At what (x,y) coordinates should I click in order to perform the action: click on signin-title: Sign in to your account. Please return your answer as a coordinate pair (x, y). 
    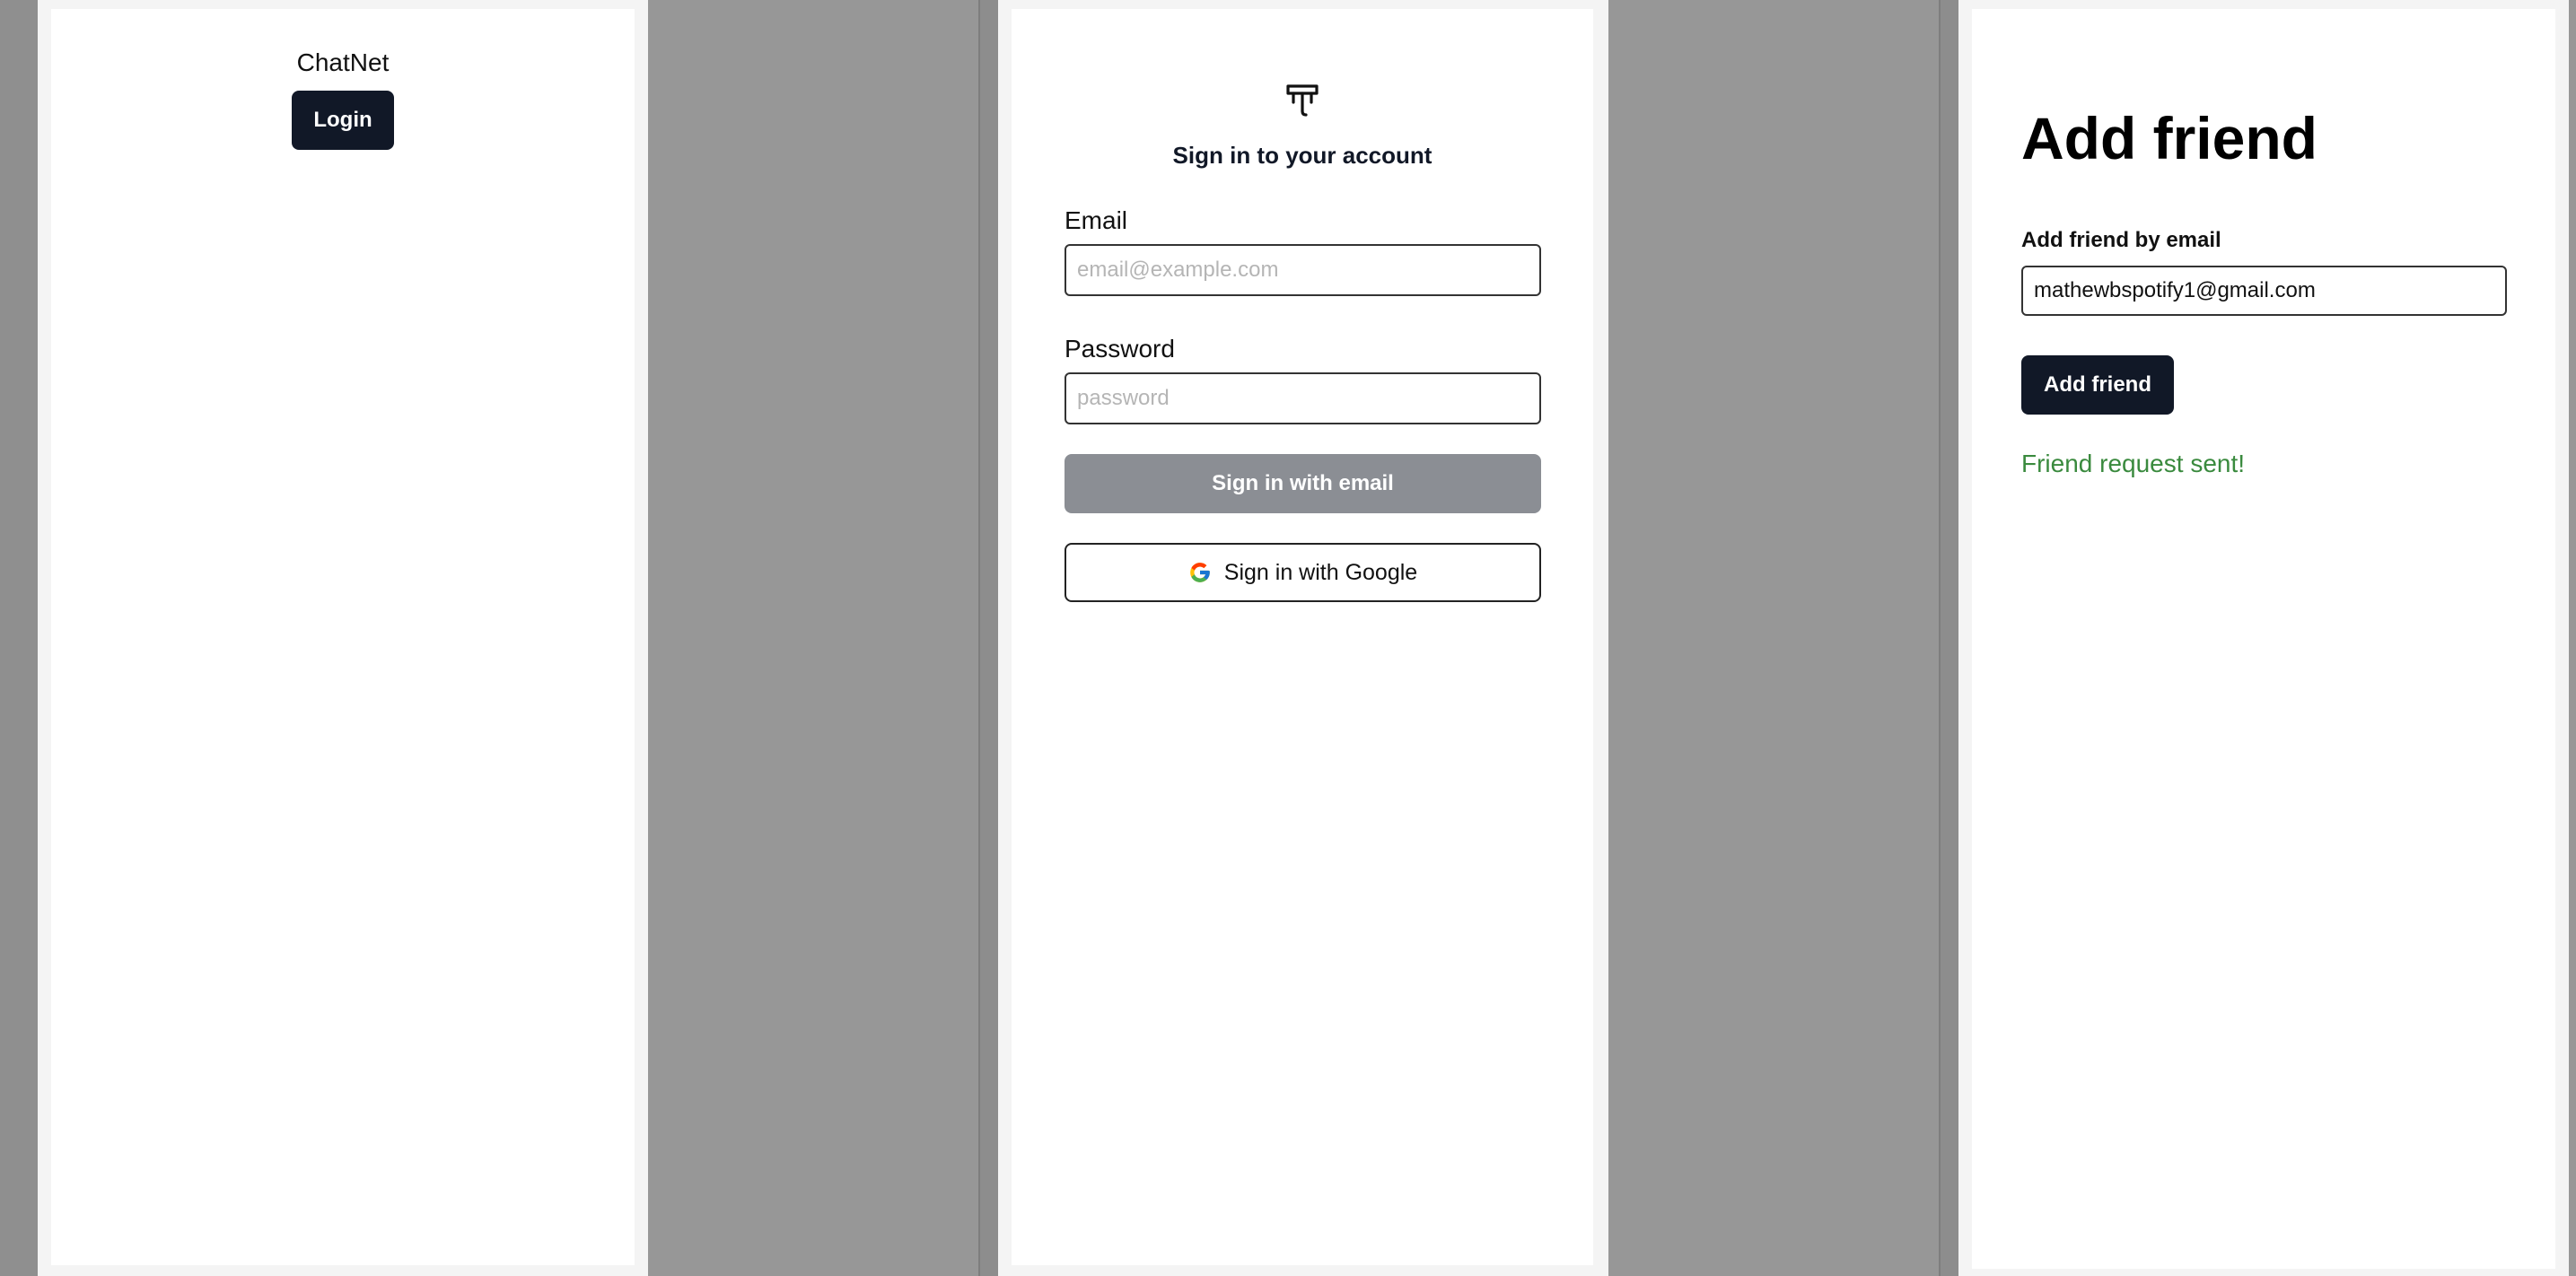
    Looking at the image, I should click on (1302, 155).